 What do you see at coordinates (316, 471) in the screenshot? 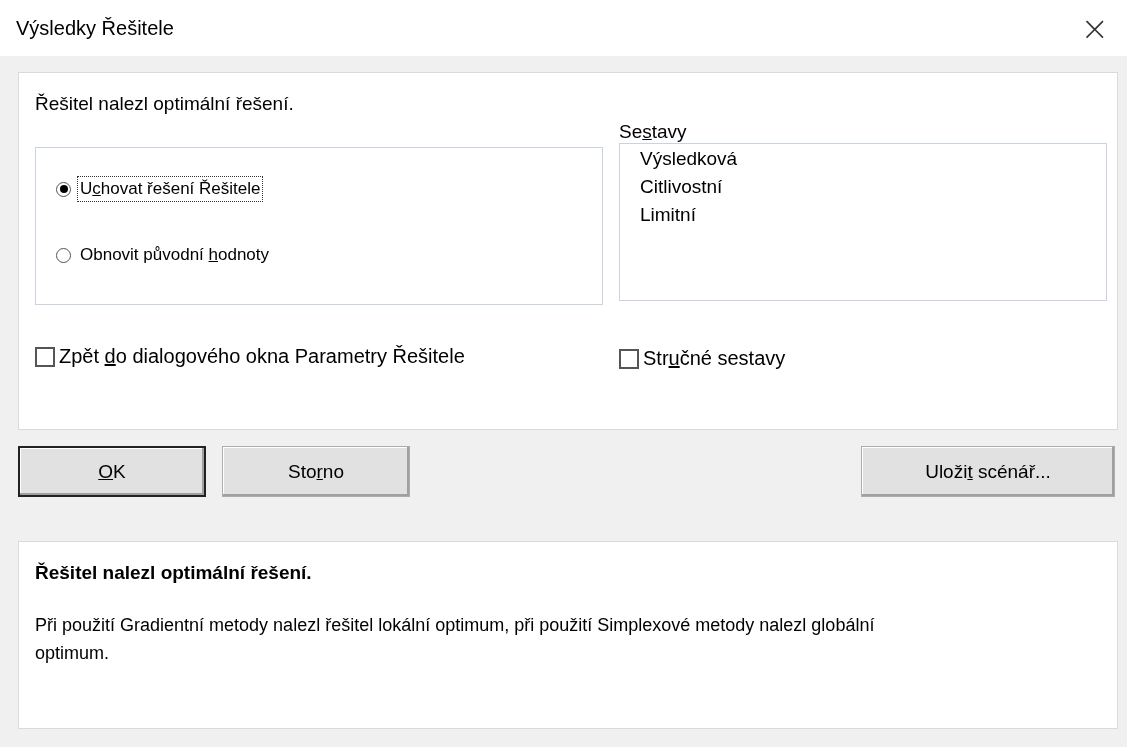
I see `dialog-button: Storno` at bounding box center [316, 471].